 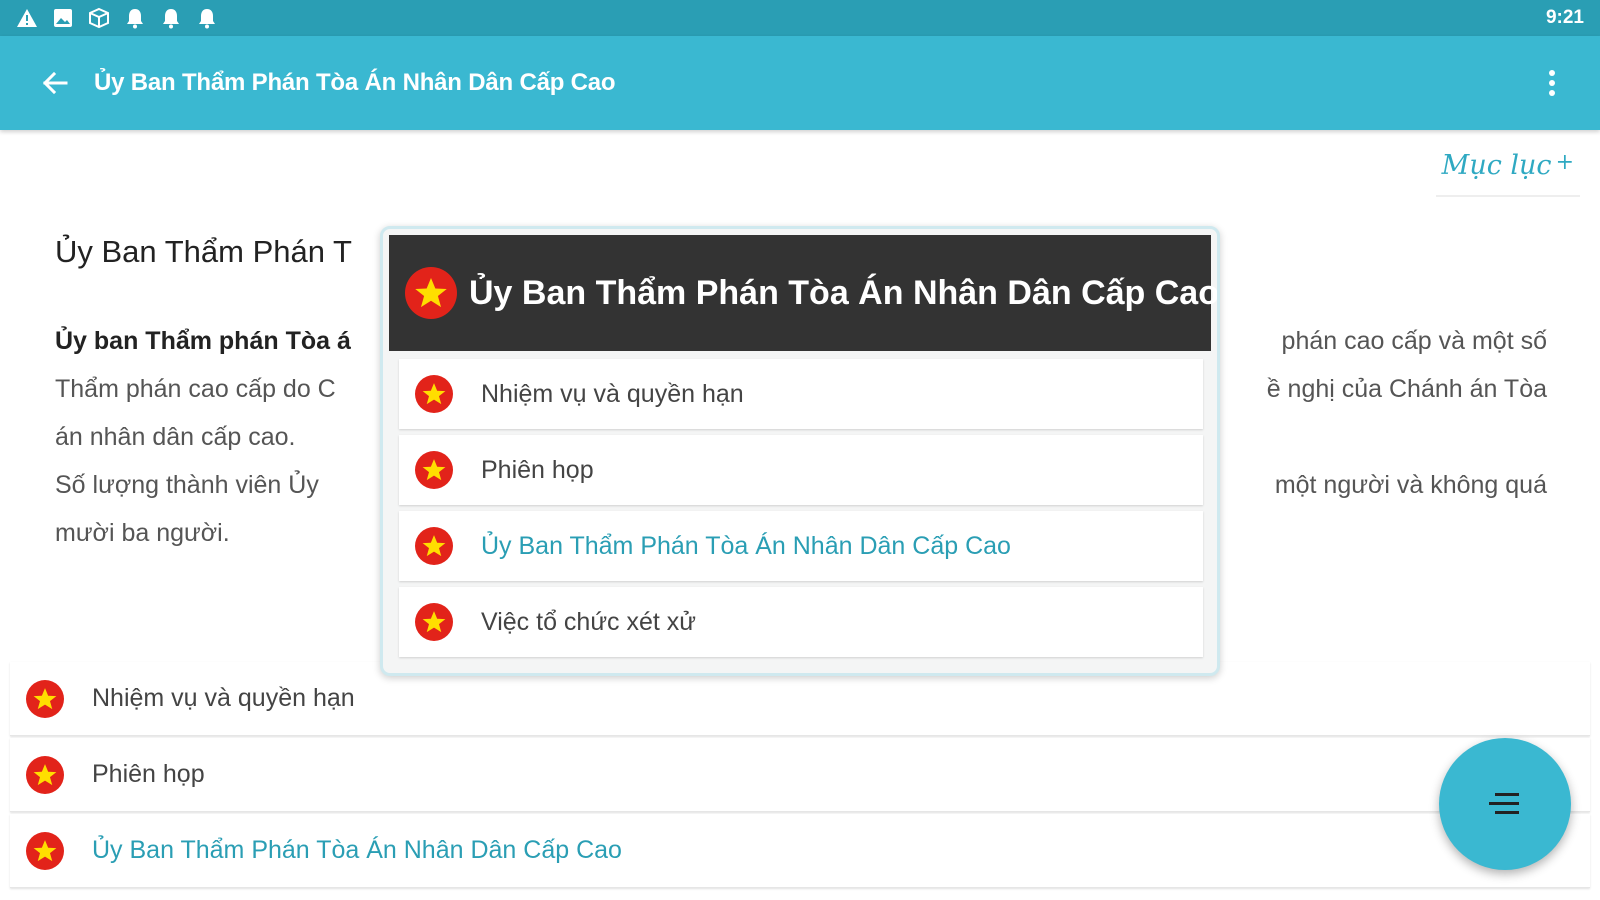 I want to click on popup-item: Việc tổ chức xét xử, so click(x=801, y=622).